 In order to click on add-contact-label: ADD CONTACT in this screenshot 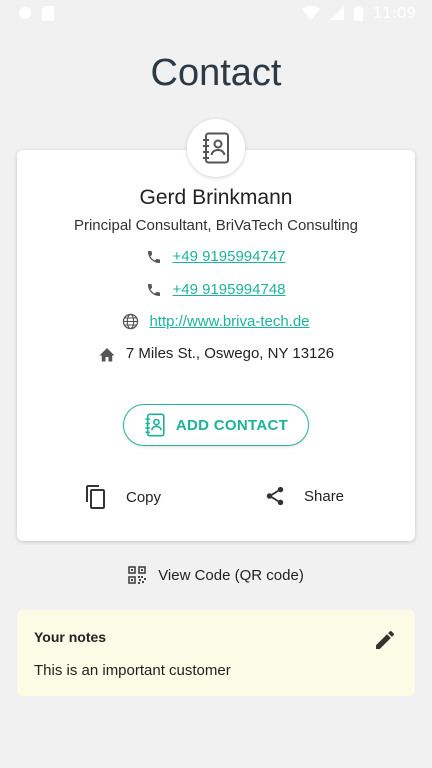, I will do `click(232, 425)`.